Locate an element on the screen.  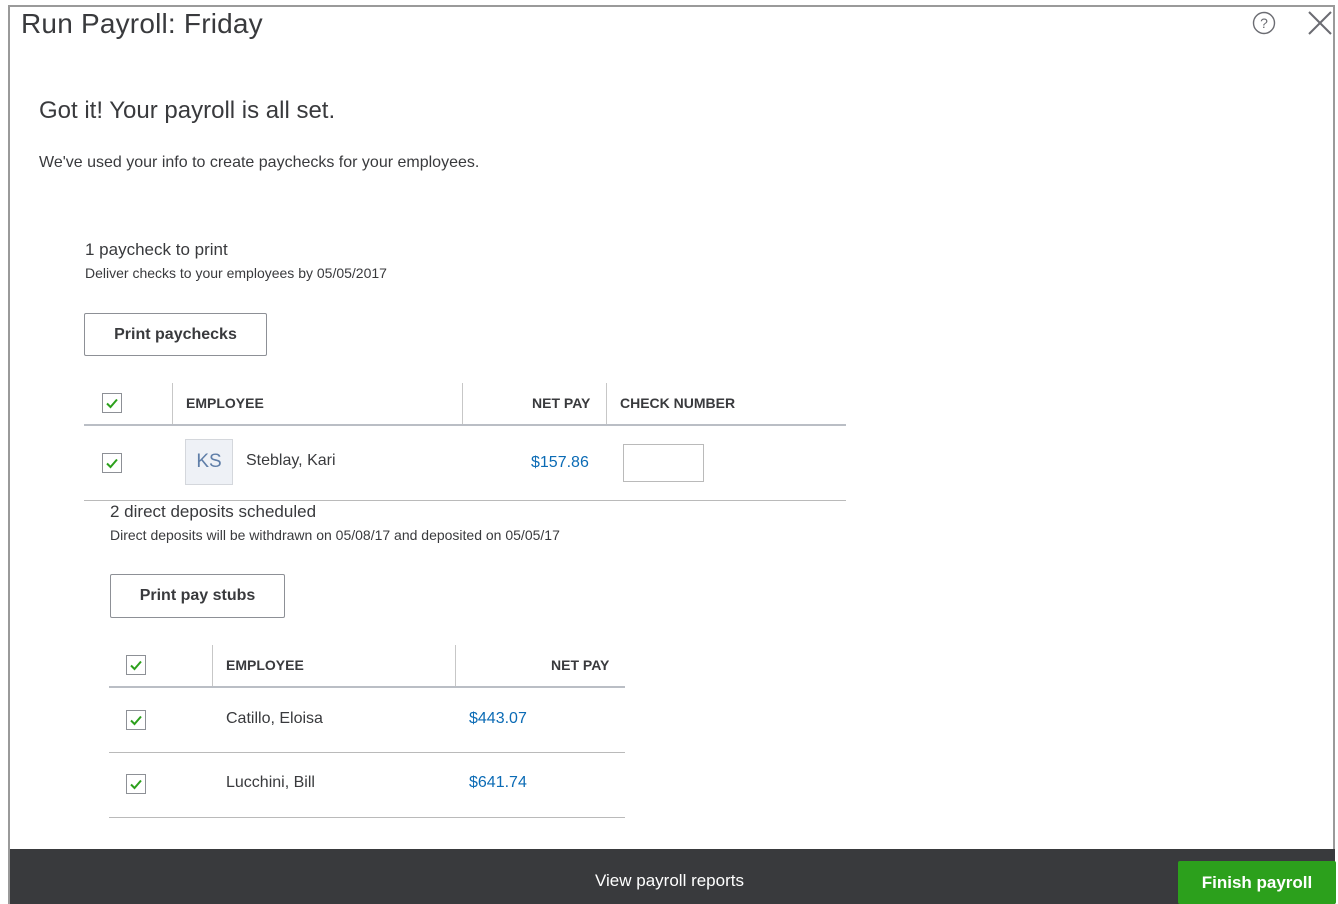
deposits-select-all-checkbox is located at coordinates (136, 665).